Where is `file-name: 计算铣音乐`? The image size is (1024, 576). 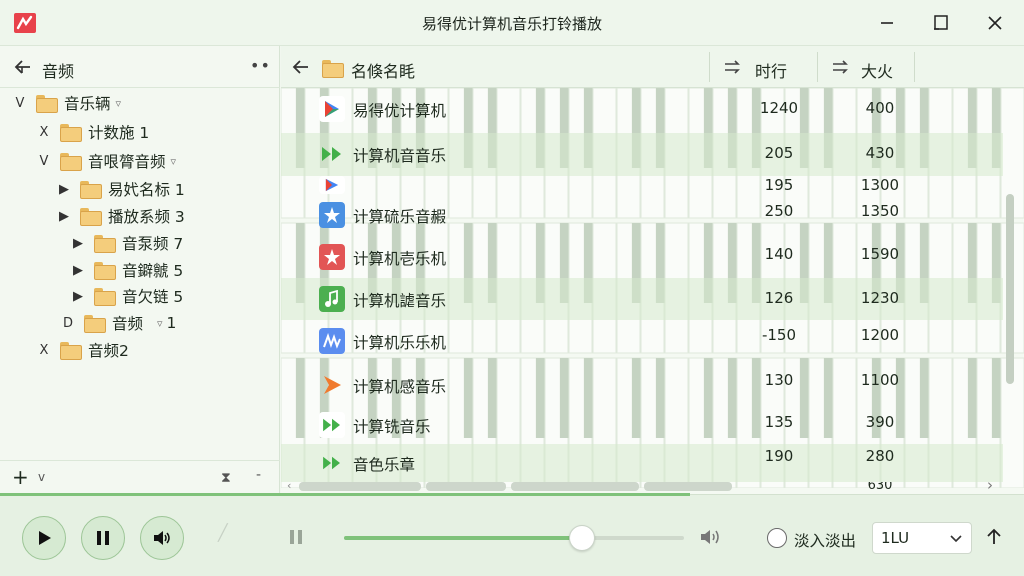 file-name: 计算铣音乐 is located at coordinates (392, 427).